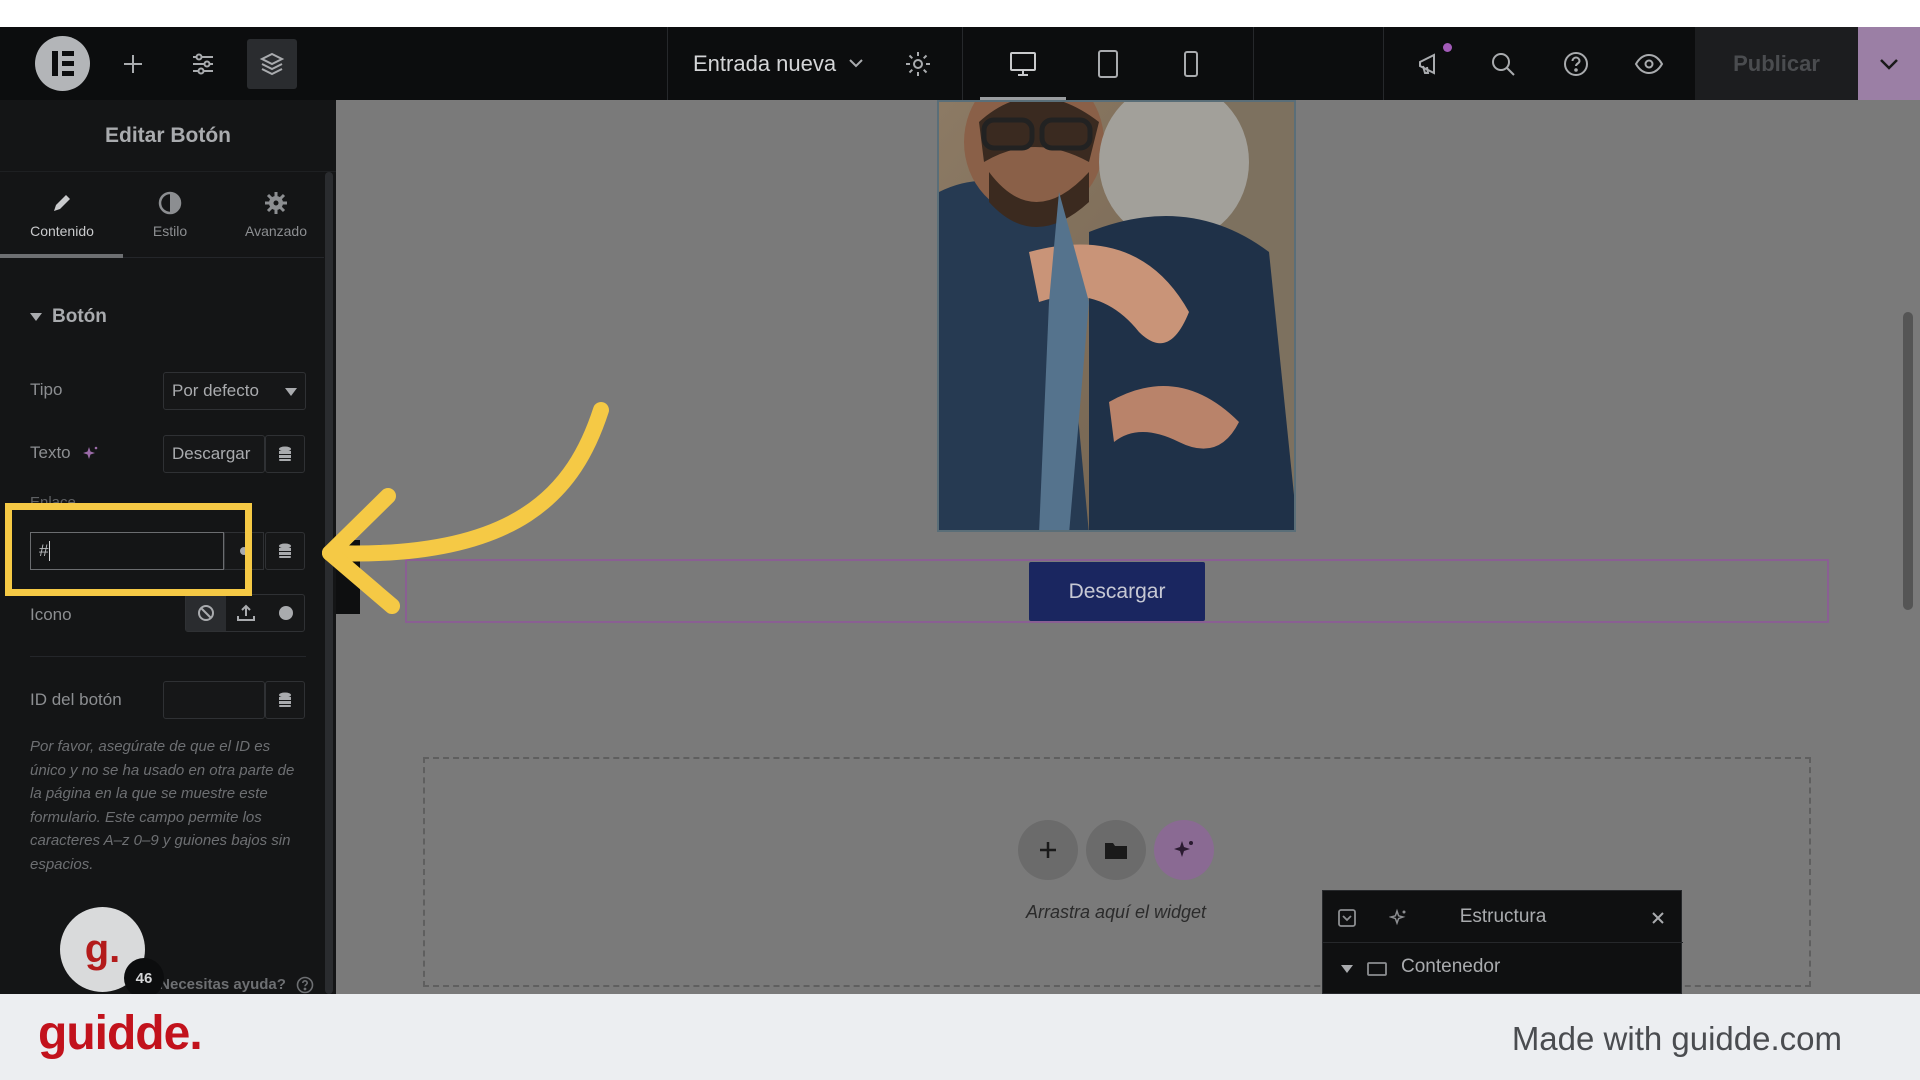  I want to click on notification-dot, so click(1447, 47).